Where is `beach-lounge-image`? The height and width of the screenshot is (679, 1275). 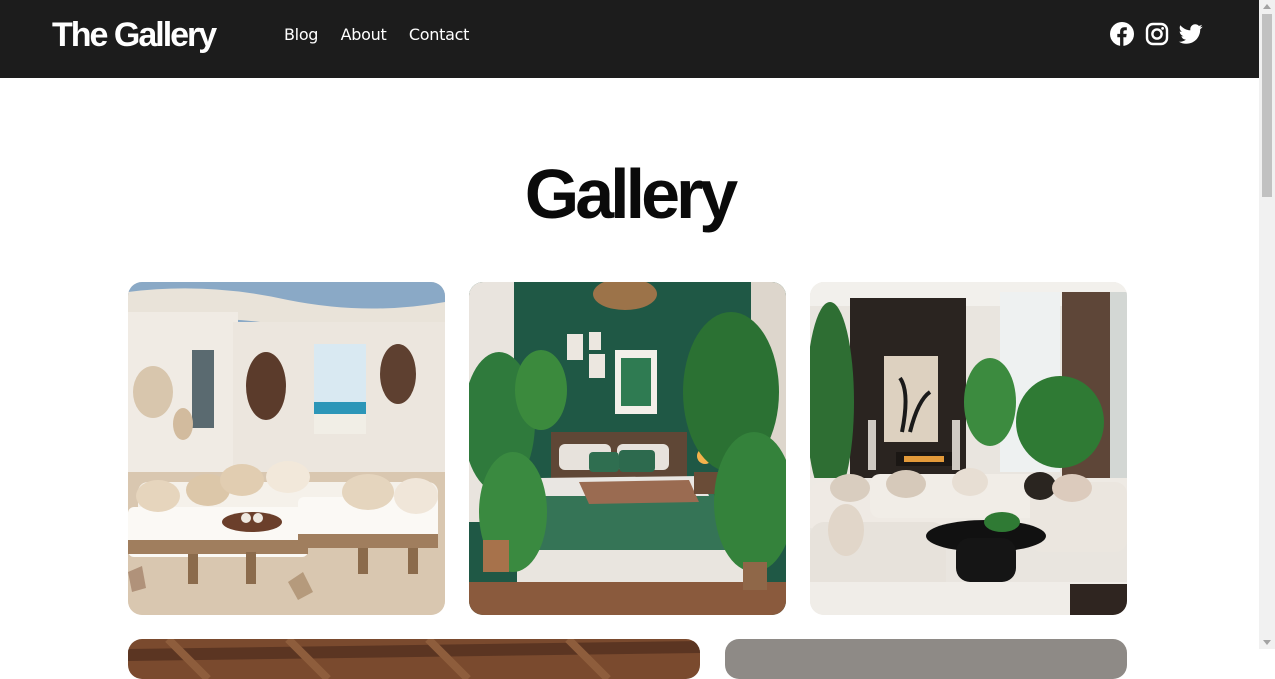 beach-lounge-image is located at coordinates (286, 448).